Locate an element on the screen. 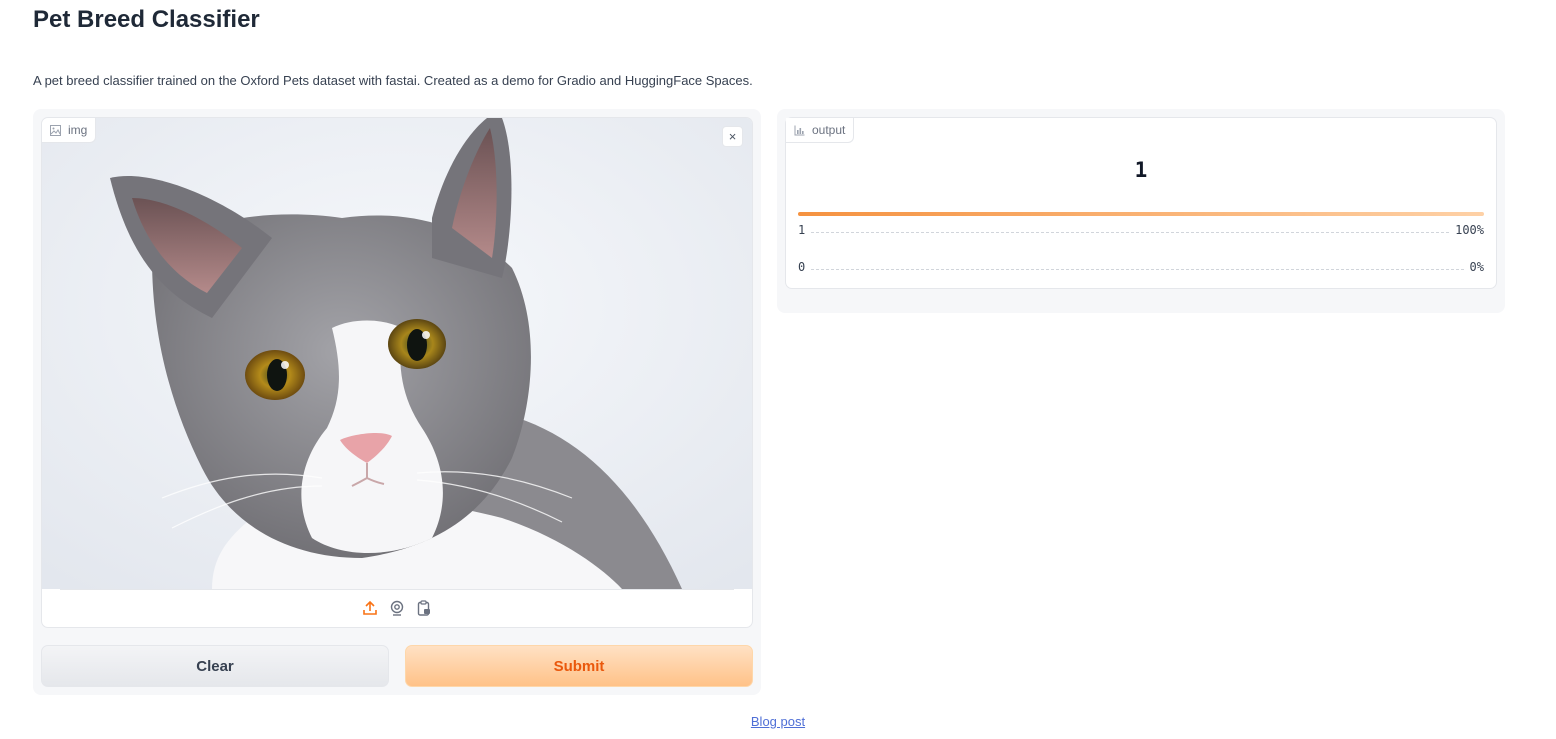 The image size is (1556, 739). output-panel: output 1 1 100% 0 0% is located at coordinates (1141, 211).